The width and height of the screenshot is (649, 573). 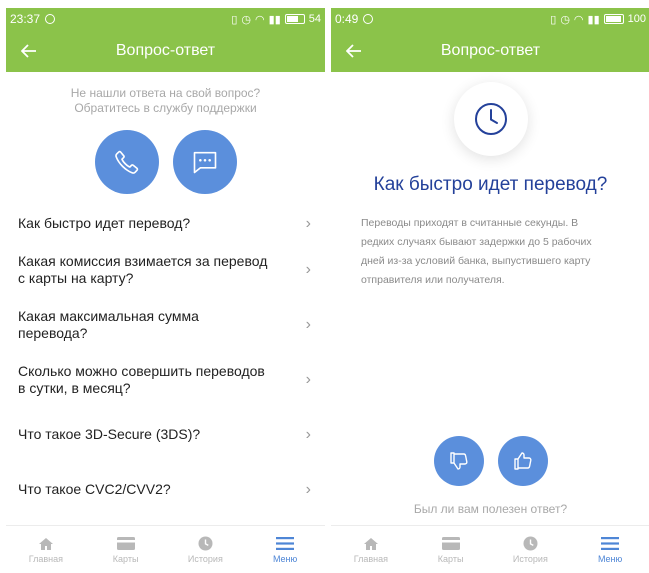 I want to click on call-support-button, so click(x=126, y=162).